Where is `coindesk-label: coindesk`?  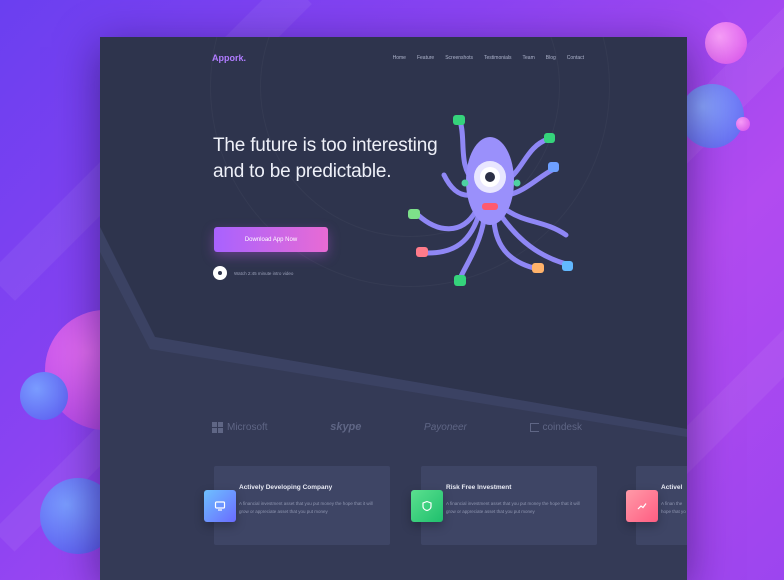 coindesk-label: coindesk is located at coordinates (562, 427).